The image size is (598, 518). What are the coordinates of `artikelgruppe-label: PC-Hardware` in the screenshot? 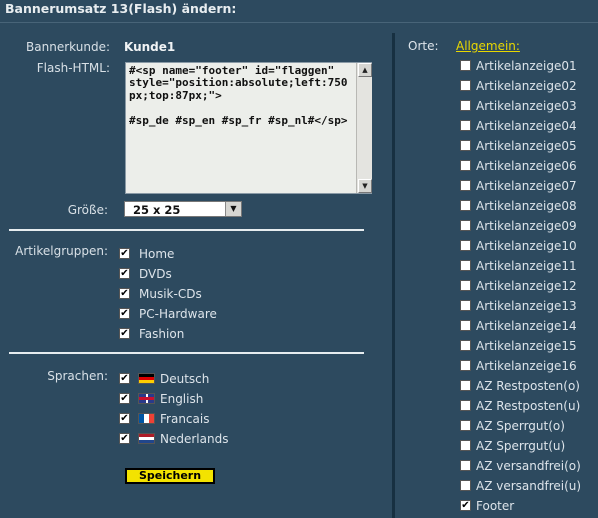 It's located at (178, 314).